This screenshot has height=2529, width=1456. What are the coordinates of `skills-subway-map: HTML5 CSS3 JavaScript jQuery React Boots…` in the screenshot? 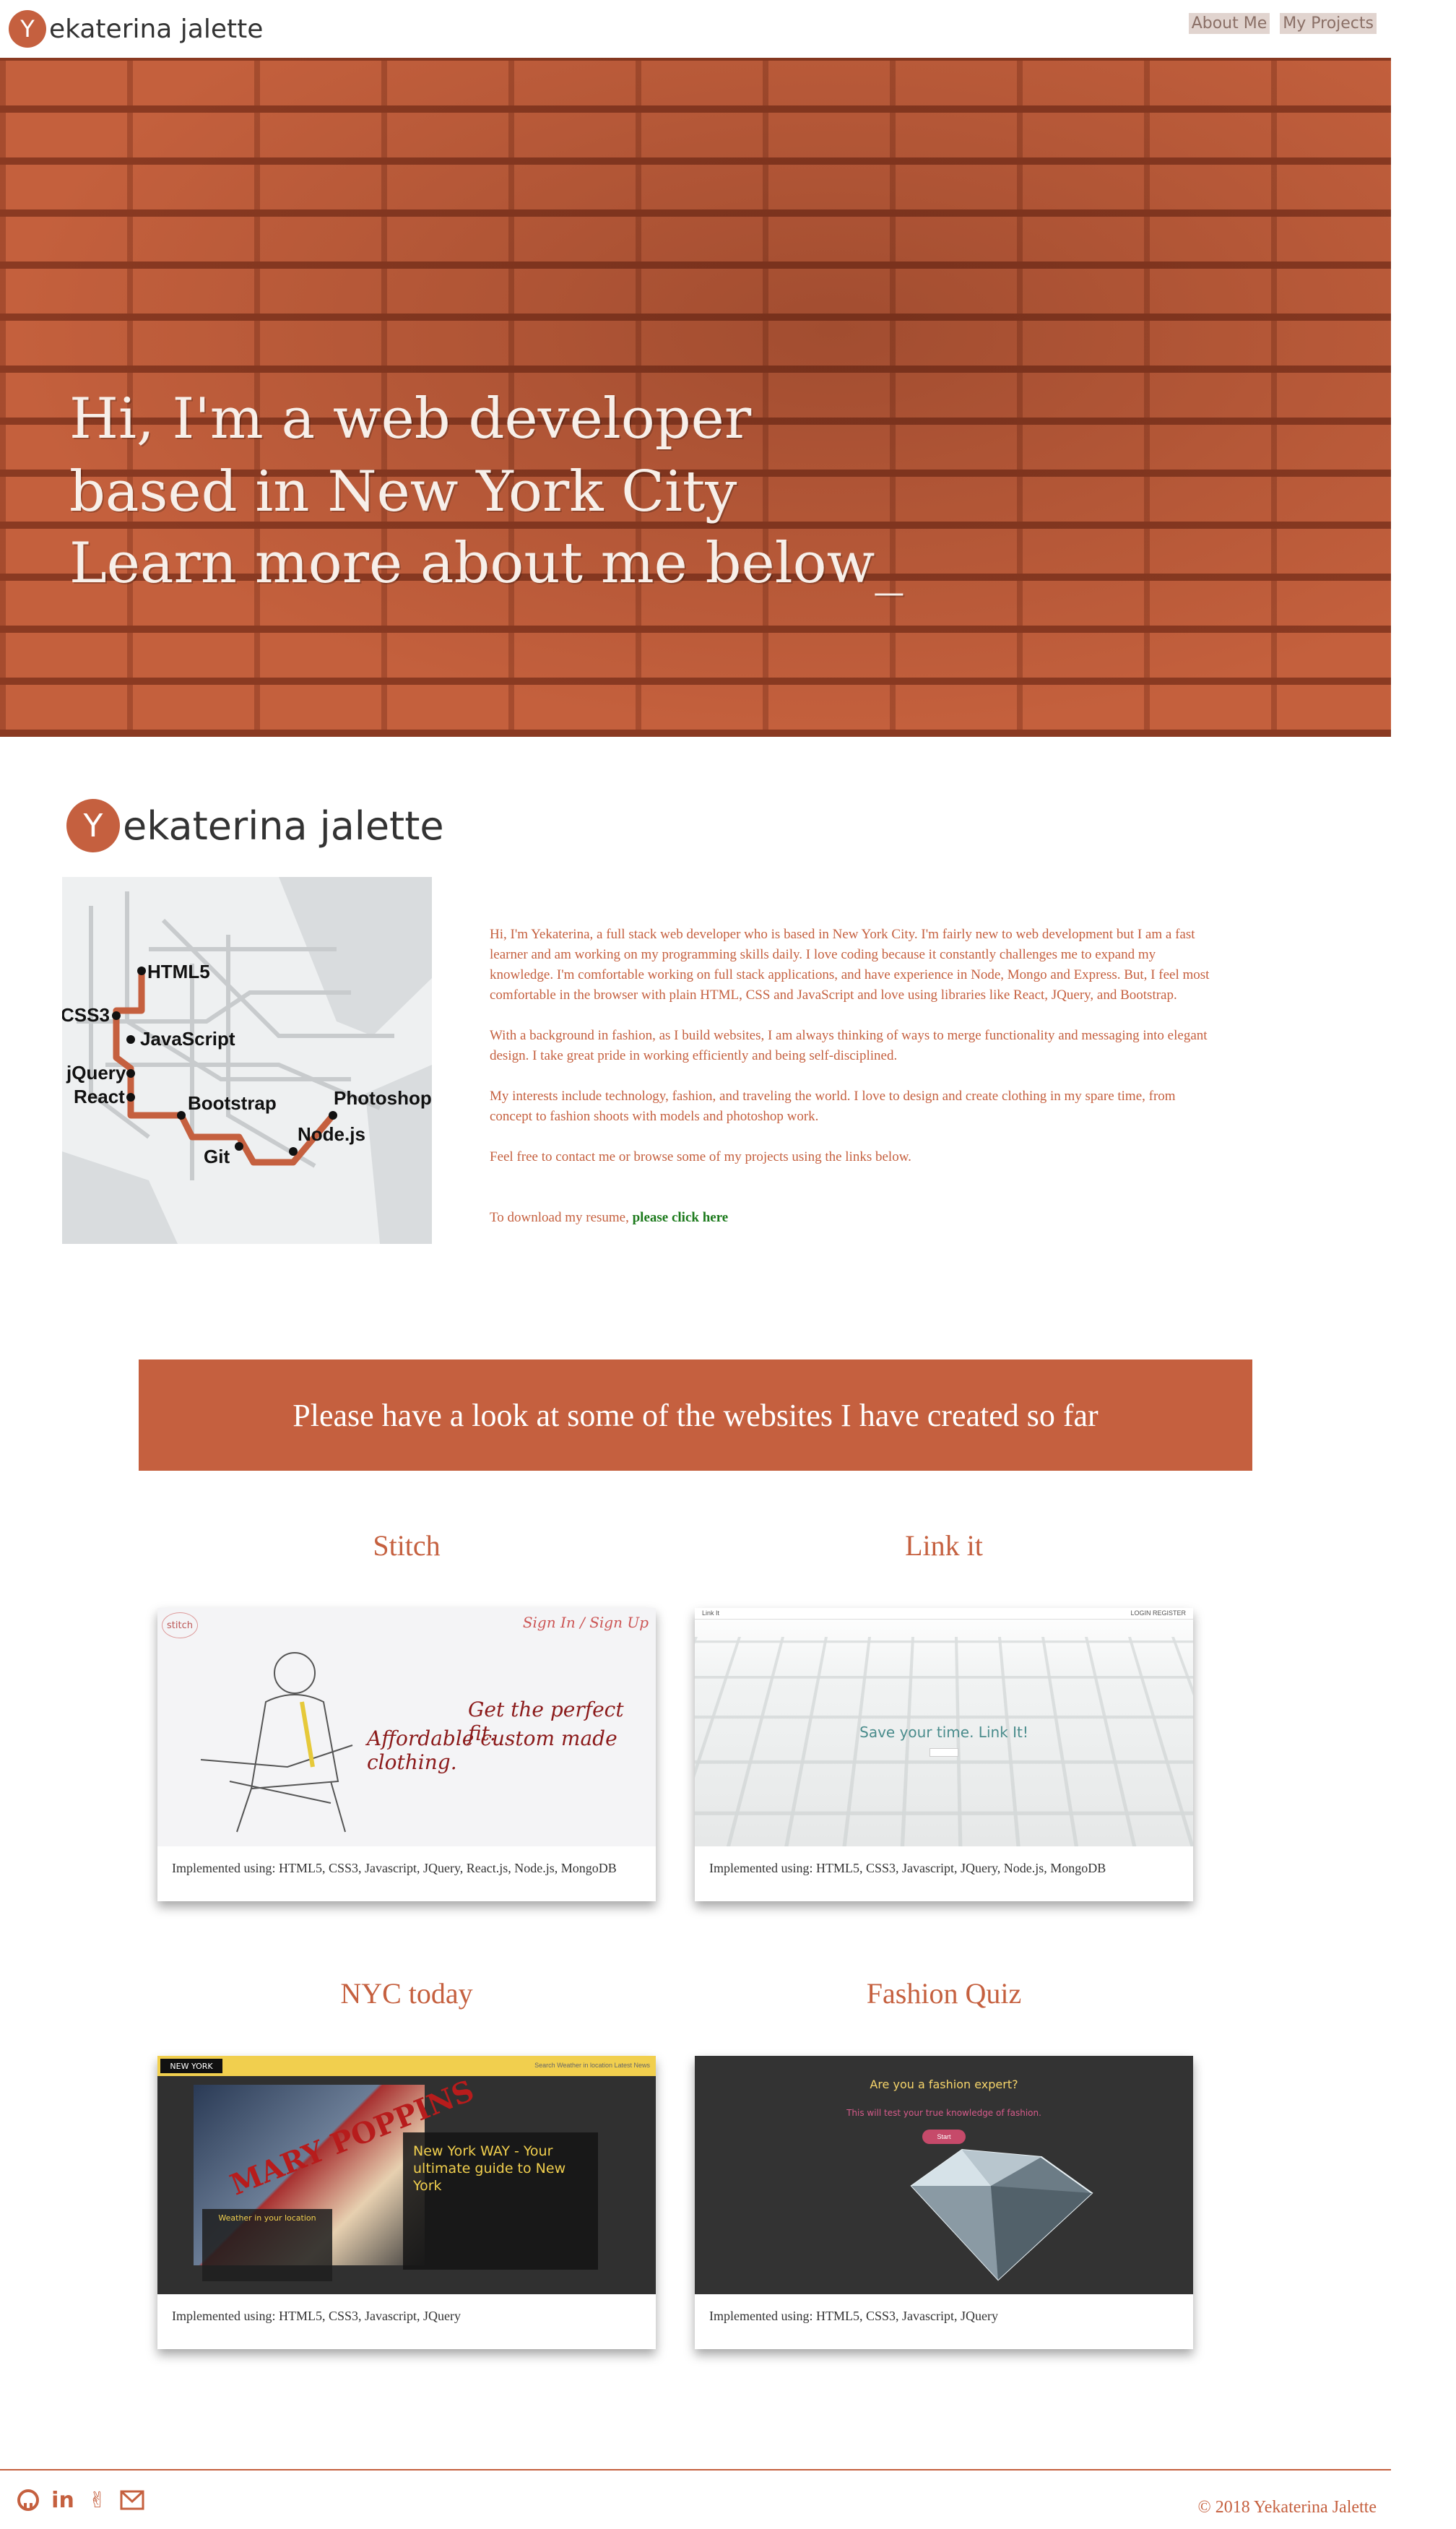 It's located at (247, 1060).